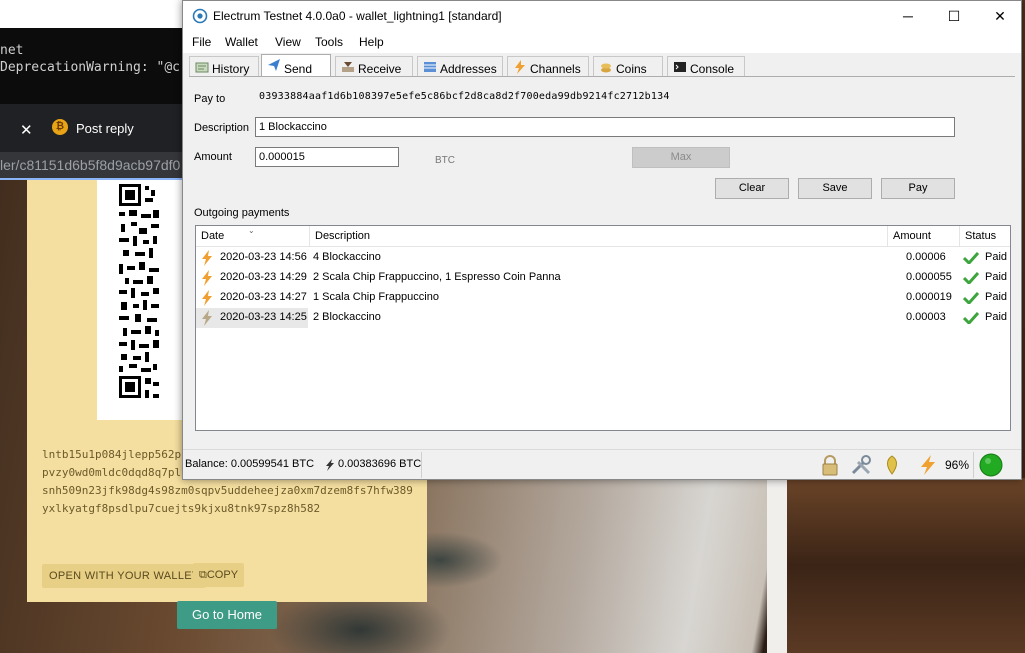 The image size is (1025, 653). I want to click on amount-field: 0.000015 BTC, so click(355, 157).